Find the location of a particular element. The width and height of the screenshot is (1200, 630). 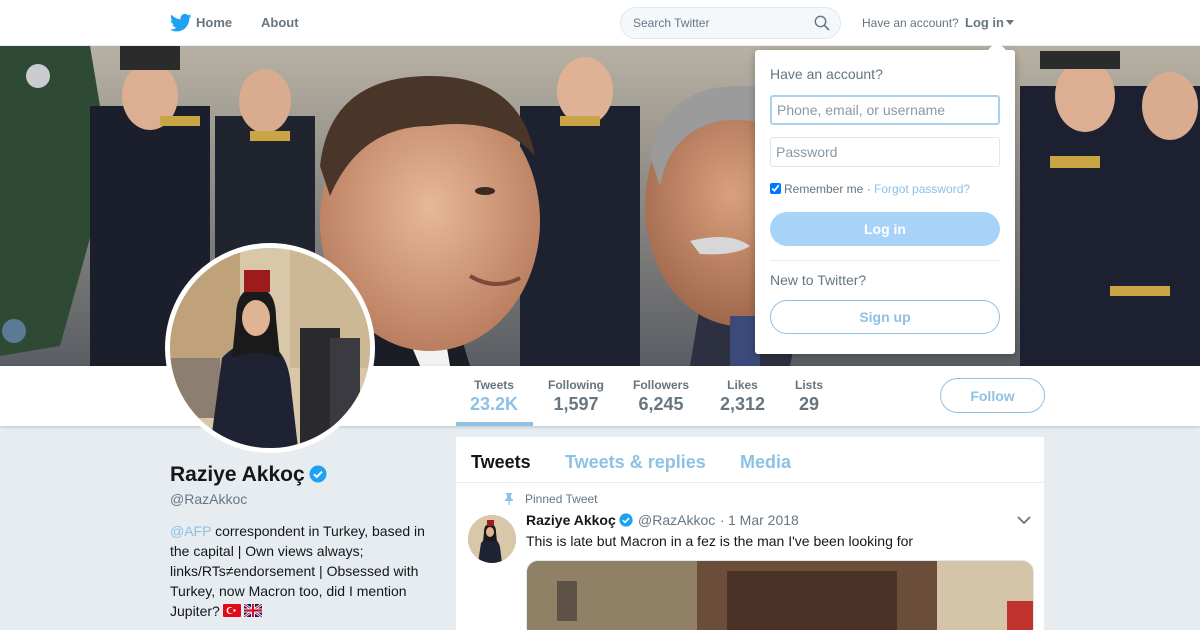

tab-tweets: Tweets is located at coordinates (501, 462).